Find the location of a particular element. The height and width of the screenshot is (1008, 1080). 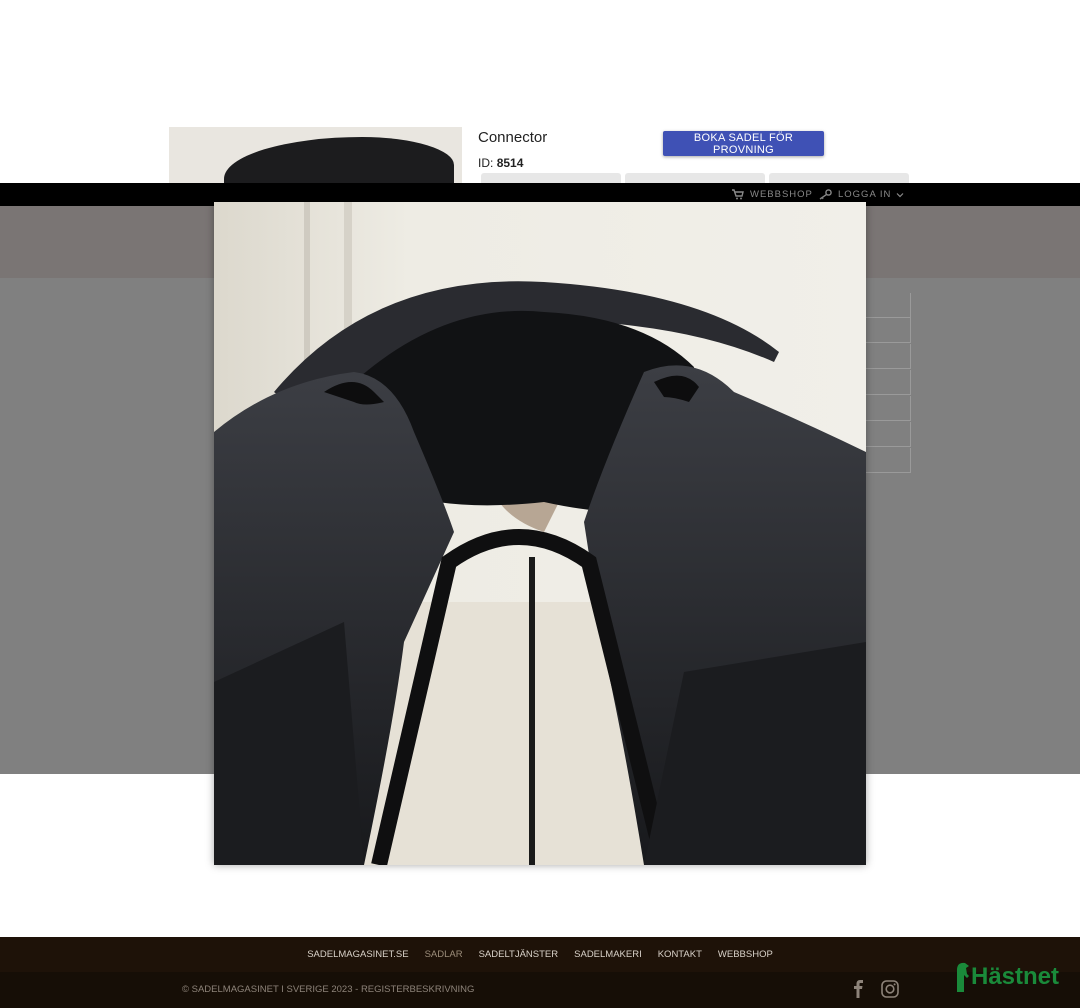

hastnet-logo: Hästnet is located at coordinates (1007, 977).